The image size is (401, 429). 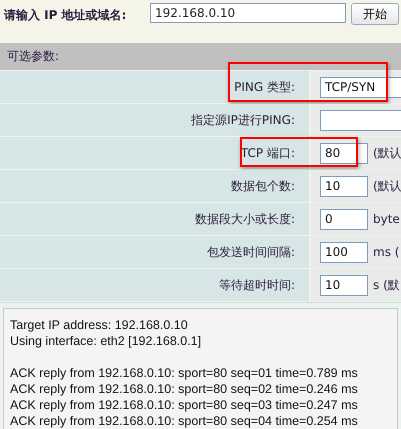 I want to click on field-label: 等待超时时间:, so click(x=256, y=285).